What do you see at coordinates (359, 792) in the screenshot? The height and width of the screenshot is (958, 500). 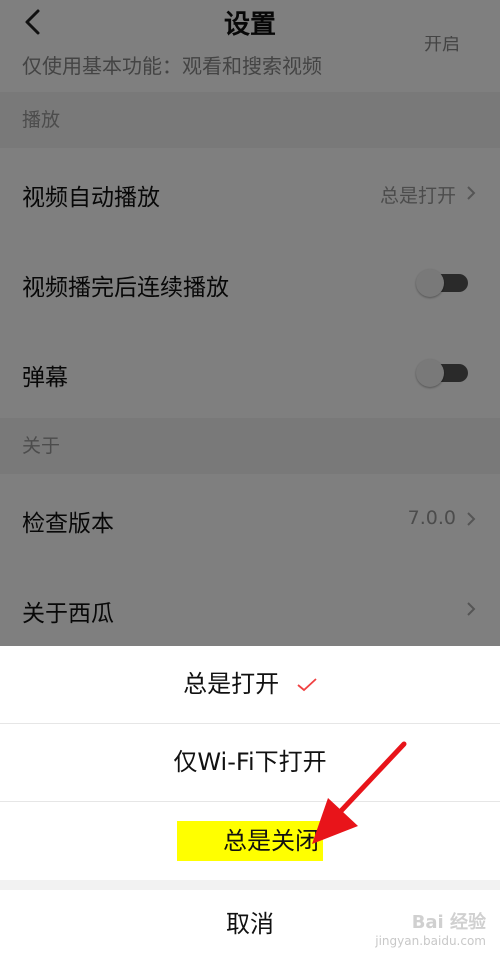 I see `annotation-arrow` at bounding box center [359, 792].